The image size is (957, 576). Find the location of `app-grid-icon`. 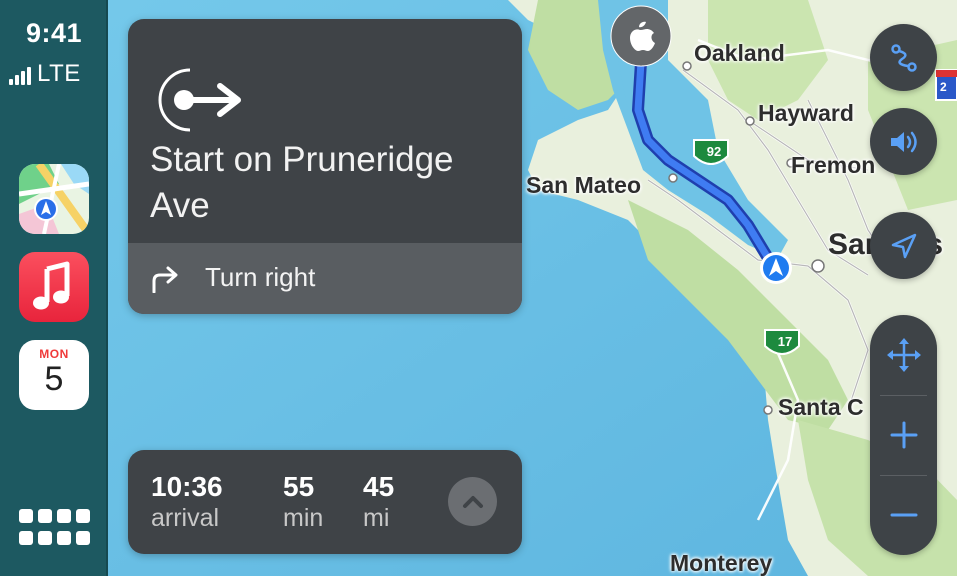

app-grid-icon is located at coordinates (54, 528).